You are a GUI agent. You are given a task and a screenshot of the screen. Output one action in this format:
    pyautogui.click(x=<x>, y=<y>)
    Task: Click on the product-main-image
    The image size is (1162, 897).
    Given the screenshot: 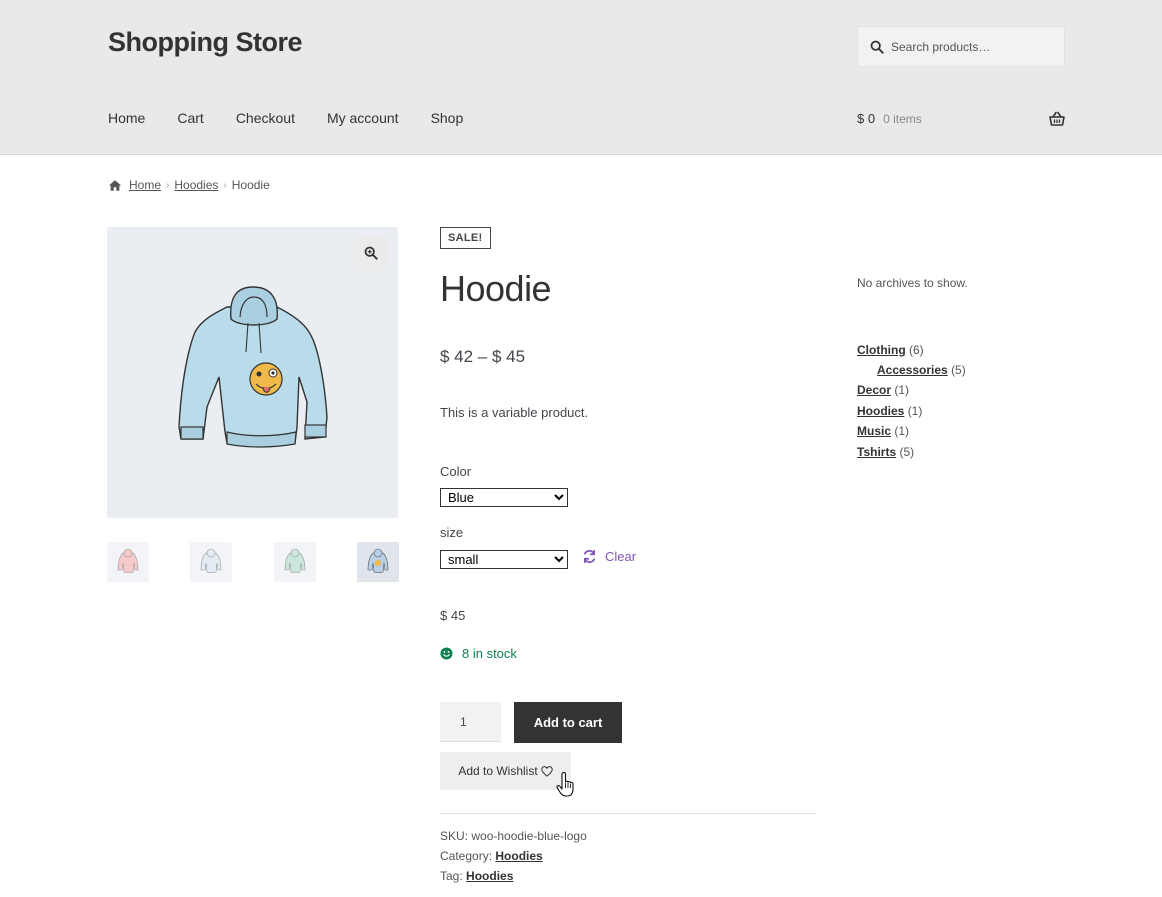 What is the action you would take?
    pyautogui.click(x=252, y=372)
    